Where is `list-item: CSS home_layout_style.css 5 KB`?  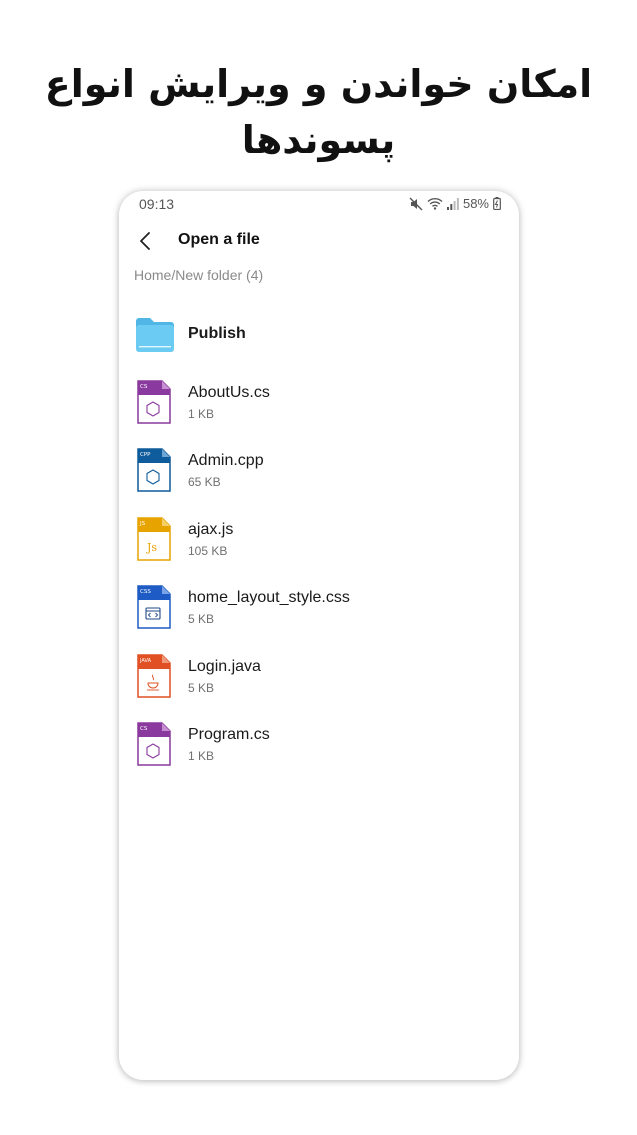
list-item: CSS home_layout_style.css 5 KB is located at coordinates (319, 609).